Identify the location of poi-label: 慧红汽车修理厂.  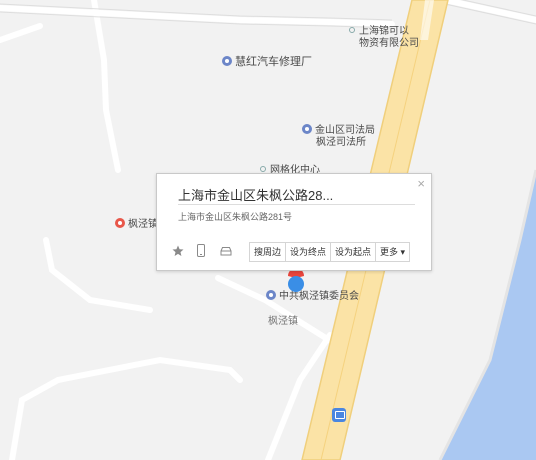
(273, 62).